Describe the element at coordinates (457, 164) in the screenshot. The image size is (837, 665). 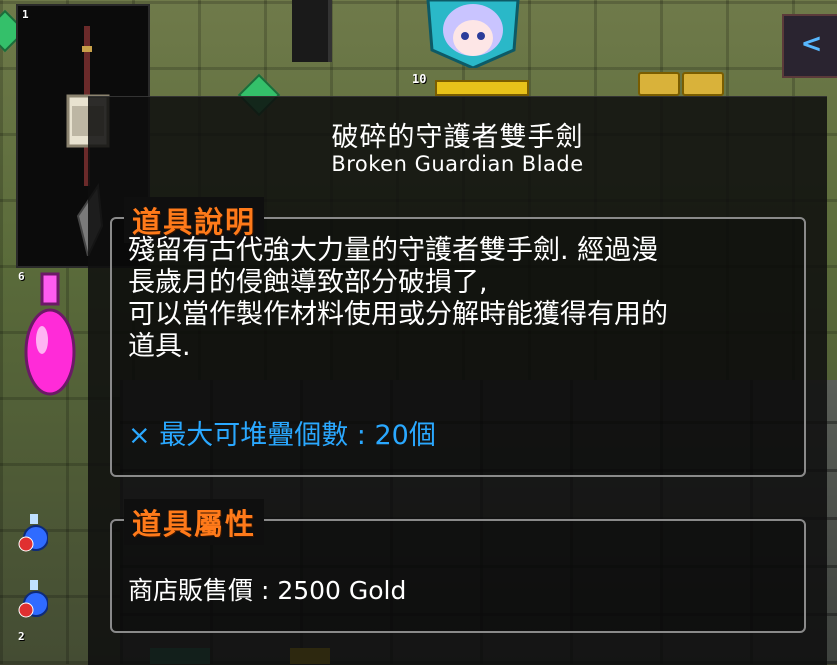
I see `item-name-english: Broken Guardian Blade` at that location.